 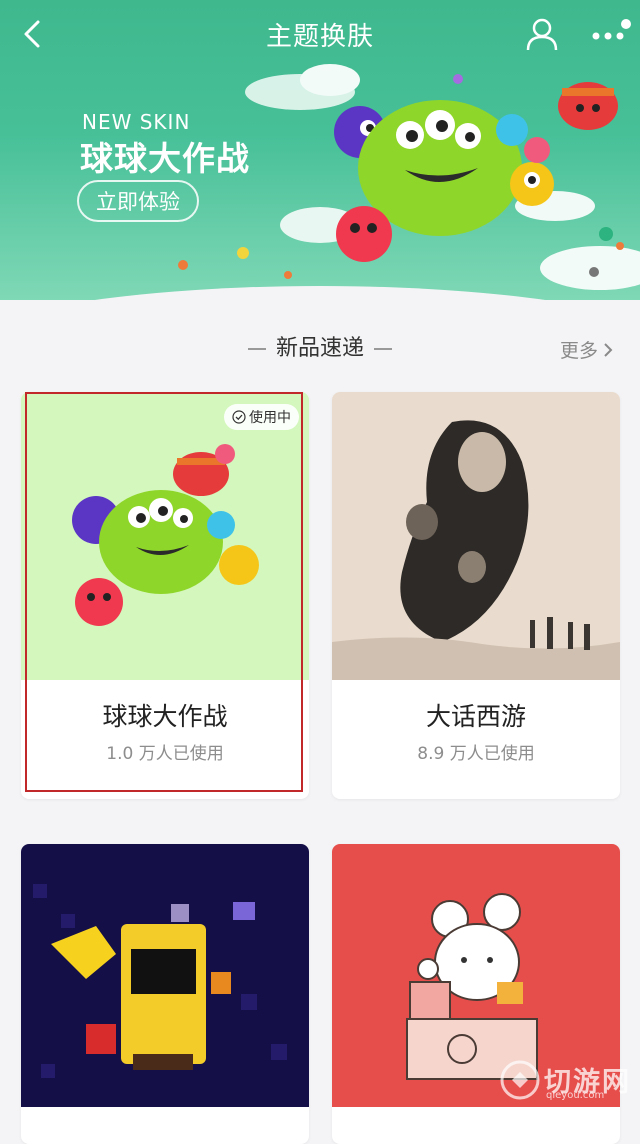 I want to click on banner-subtitle: NEW SKIN, so click(x=136, y=122).